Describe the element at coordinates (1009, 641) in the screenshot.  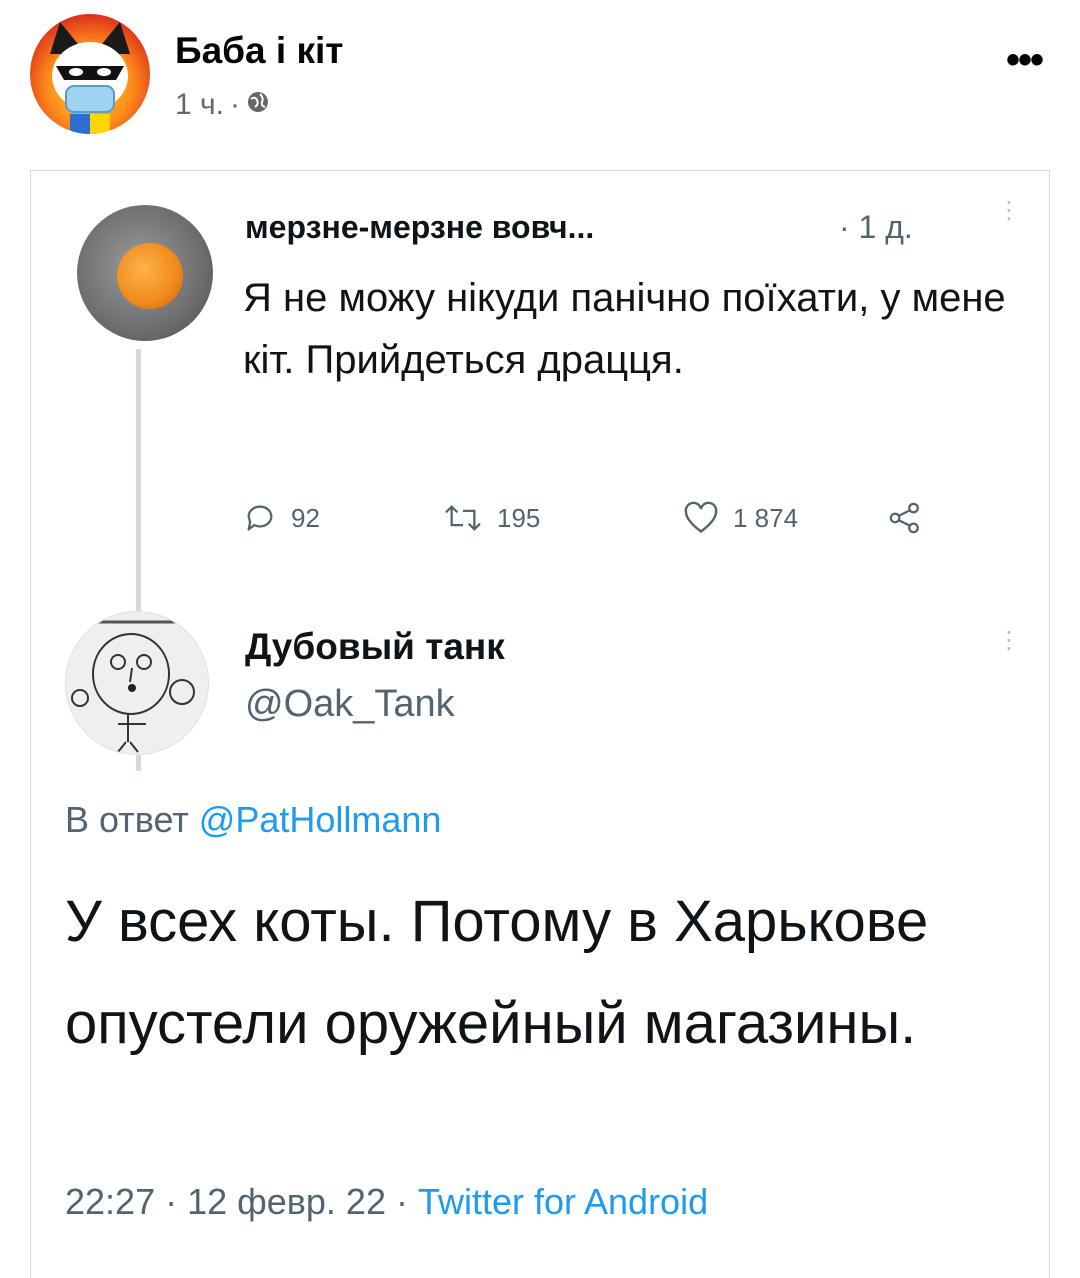
I see `tweet2-more-icon: ⋮` at that location.